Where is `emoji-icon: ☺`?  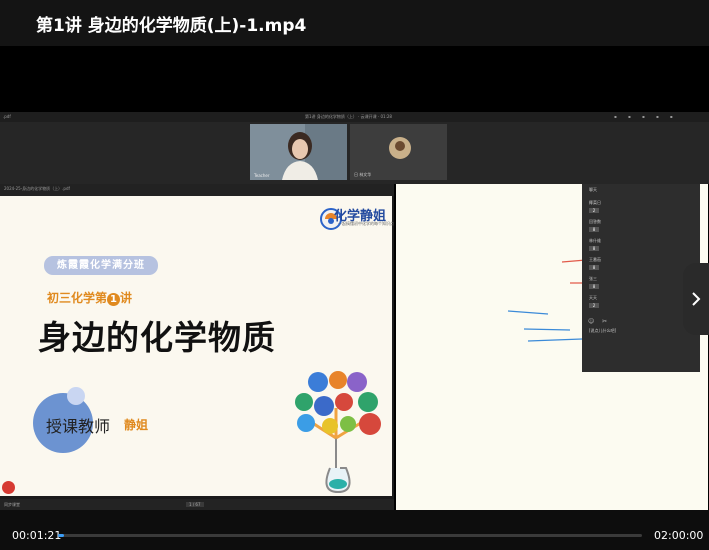
emoji-icon: ☺ is located at coordinates (591, 321).